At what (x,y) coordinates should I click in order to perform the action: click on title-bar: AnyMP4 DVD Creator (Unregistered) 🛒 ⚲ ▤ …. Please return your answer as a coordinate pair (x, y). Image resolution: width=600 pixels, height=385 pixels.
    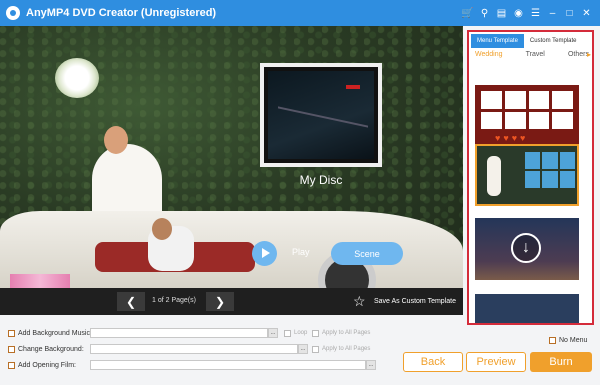
    Looking at the image, I should click on (300, 13).